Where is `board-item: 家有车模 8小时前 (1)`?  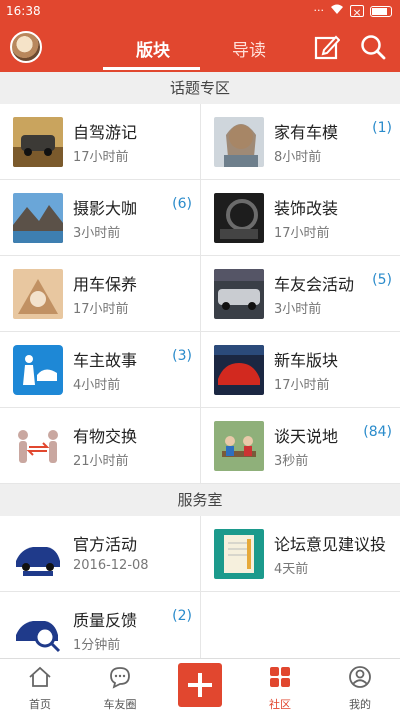 board-item: 家有车模 8小时前 (1) is located at coordinates (300, 142).